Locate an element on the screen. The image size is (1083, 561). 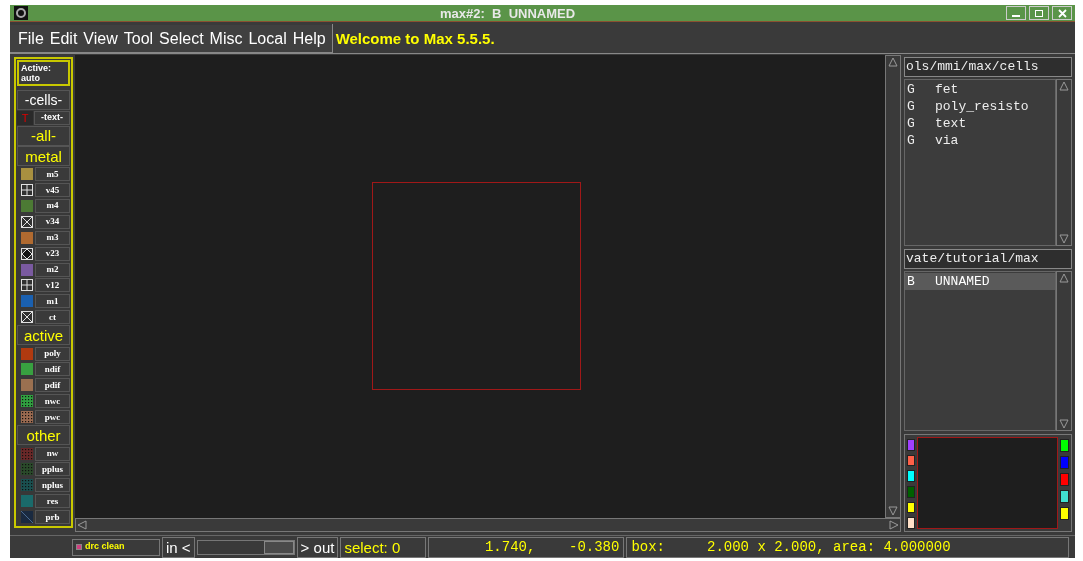
text-layer-icon: T is located at coordinates (25, 117).